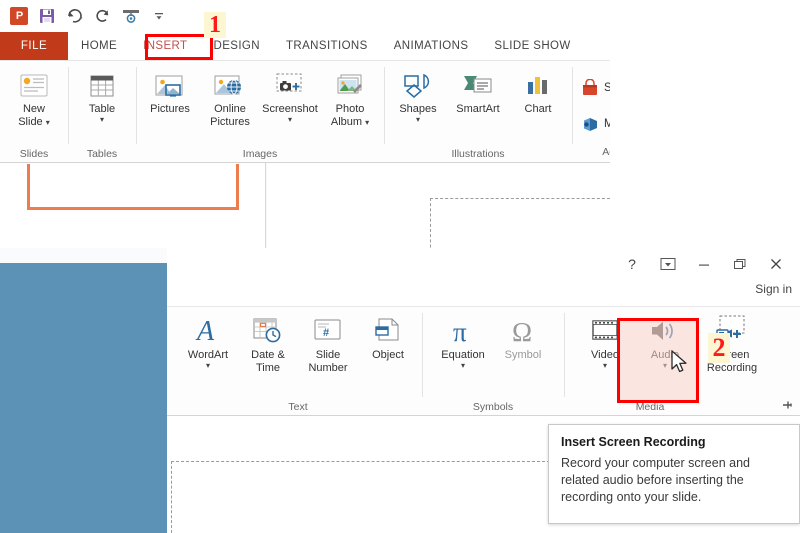 Image resolution: width=800 pixels, height=533 pixels. Describe the element at coordinates (590, 88) in the screenshot. I see `store-icon` at that location.